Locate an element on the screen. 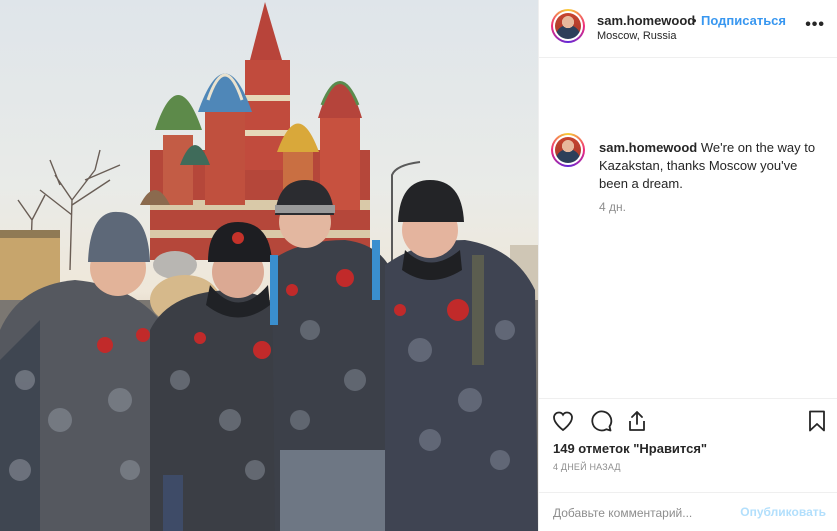 This screenshot has width=837, height=531. heart-icon is located at coordinates (563, 421).